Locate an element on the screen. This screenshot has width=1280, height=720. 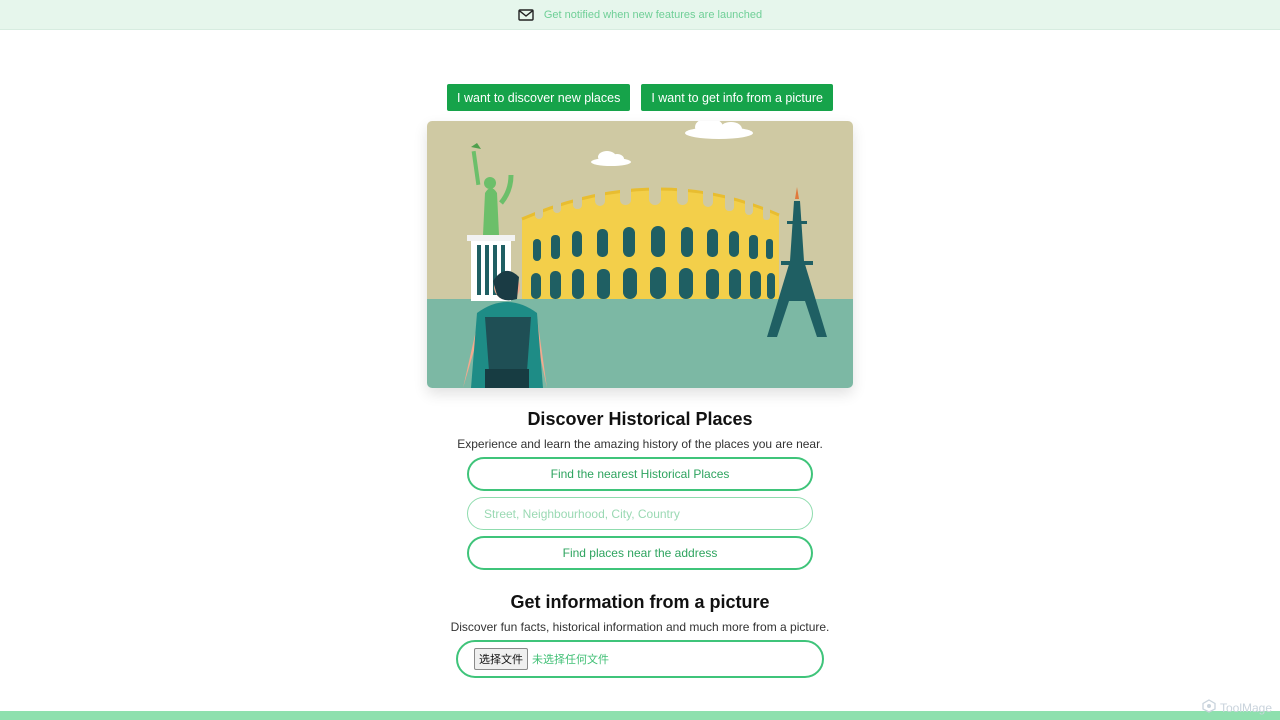
discover-places-button: I want to discover new places is located at coordinates (539, 97).